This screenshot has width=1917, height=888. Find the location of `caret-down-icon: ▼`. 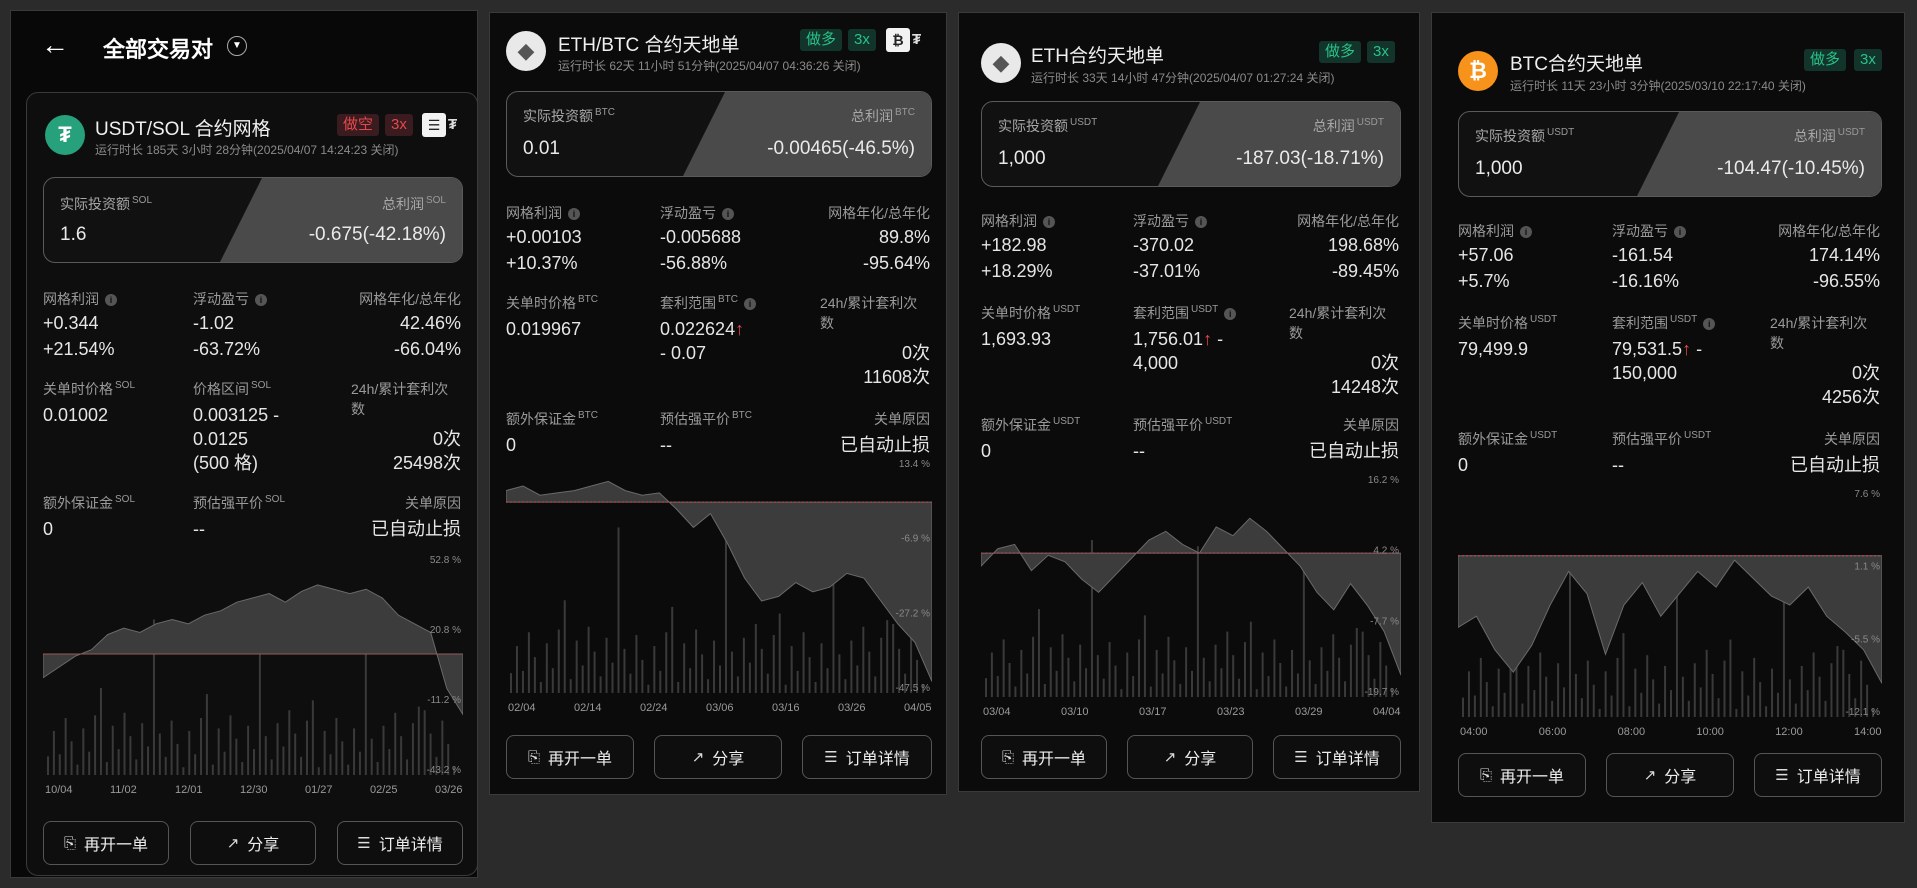

caret-down-icon: ▼ is located at coordinates (237, 46).